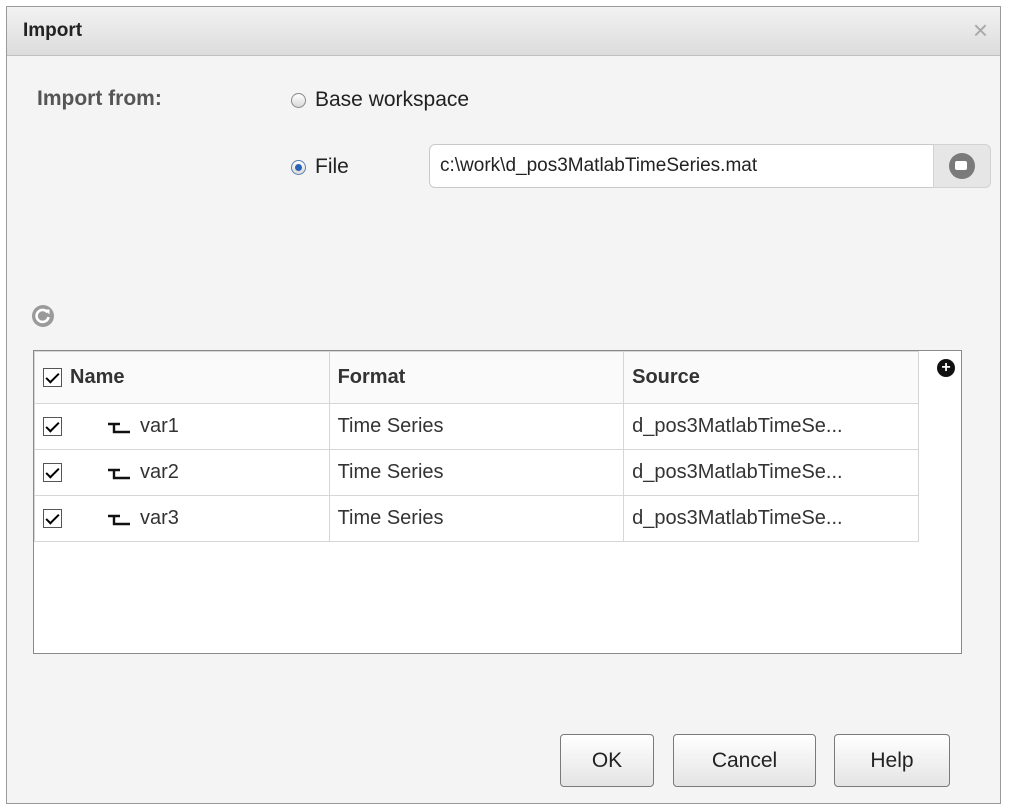 This screenshot has width=1009, height=811. I want to click on variable-name: var1, so click(159, 426).